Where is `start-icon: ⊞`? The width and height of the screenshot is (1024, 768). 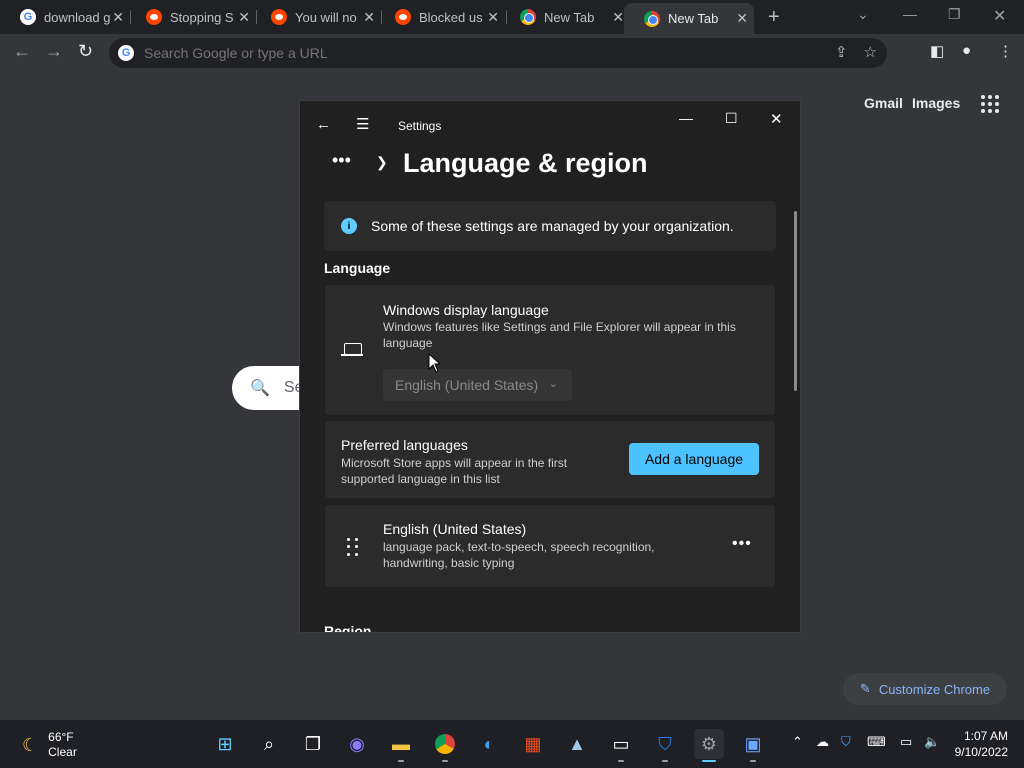
start-icon: ⊞ is located at coordinates (225, 744).